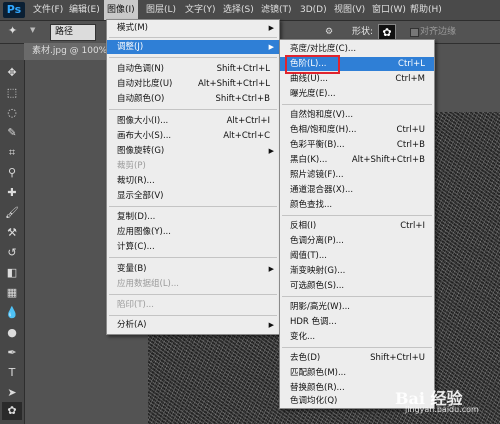 The height and width of the screenshot is (424, 500). What do you see at coordinates (238, 10) in the screenshot?
I see `menu-select: 选择(S)` at bounding box center [238, 10].